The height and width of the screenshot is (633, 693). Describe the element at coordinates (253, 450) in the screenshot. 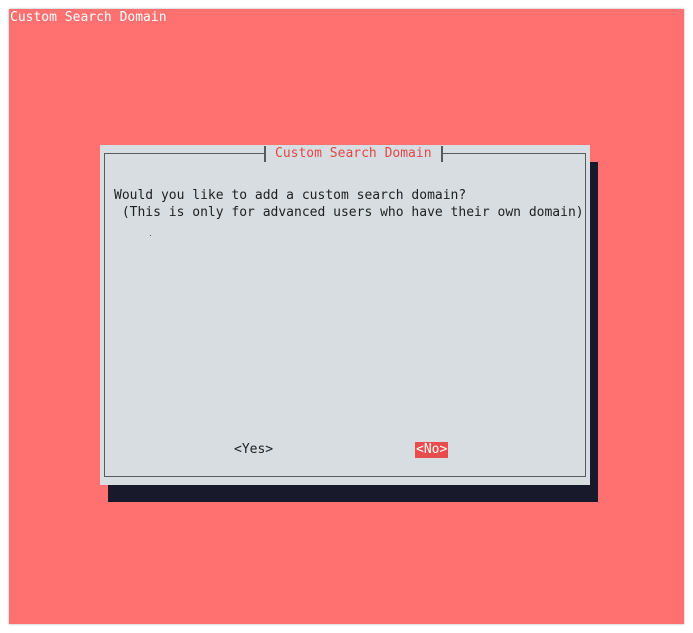

I see `yes-button: <Yes>` at that location.